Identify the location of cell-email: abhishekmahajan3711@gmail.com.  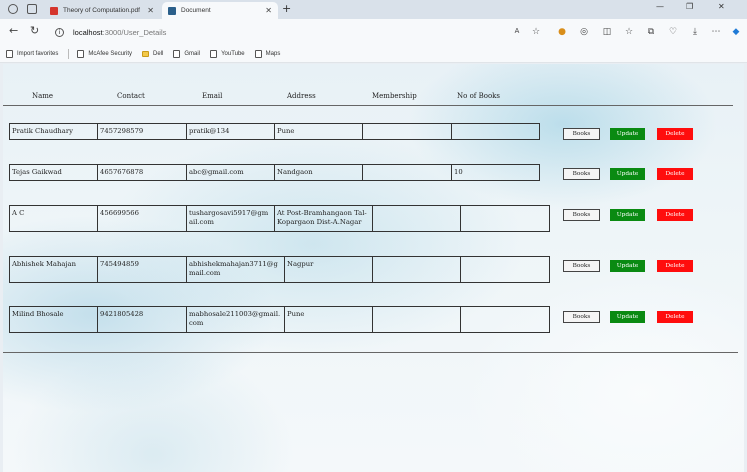
(235, 269).